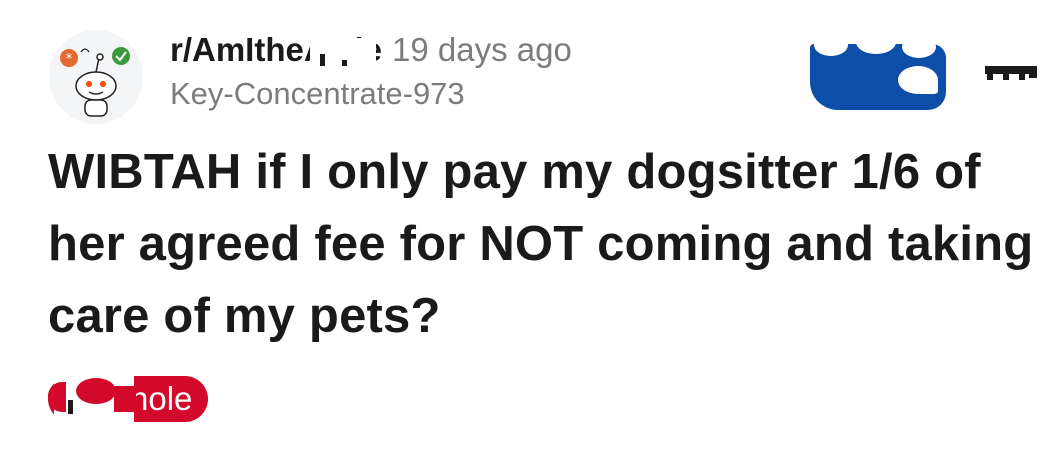  Describe the element at coordinates (92, 397) in the screenshot. I see `flair-redaction-mark` at that location.